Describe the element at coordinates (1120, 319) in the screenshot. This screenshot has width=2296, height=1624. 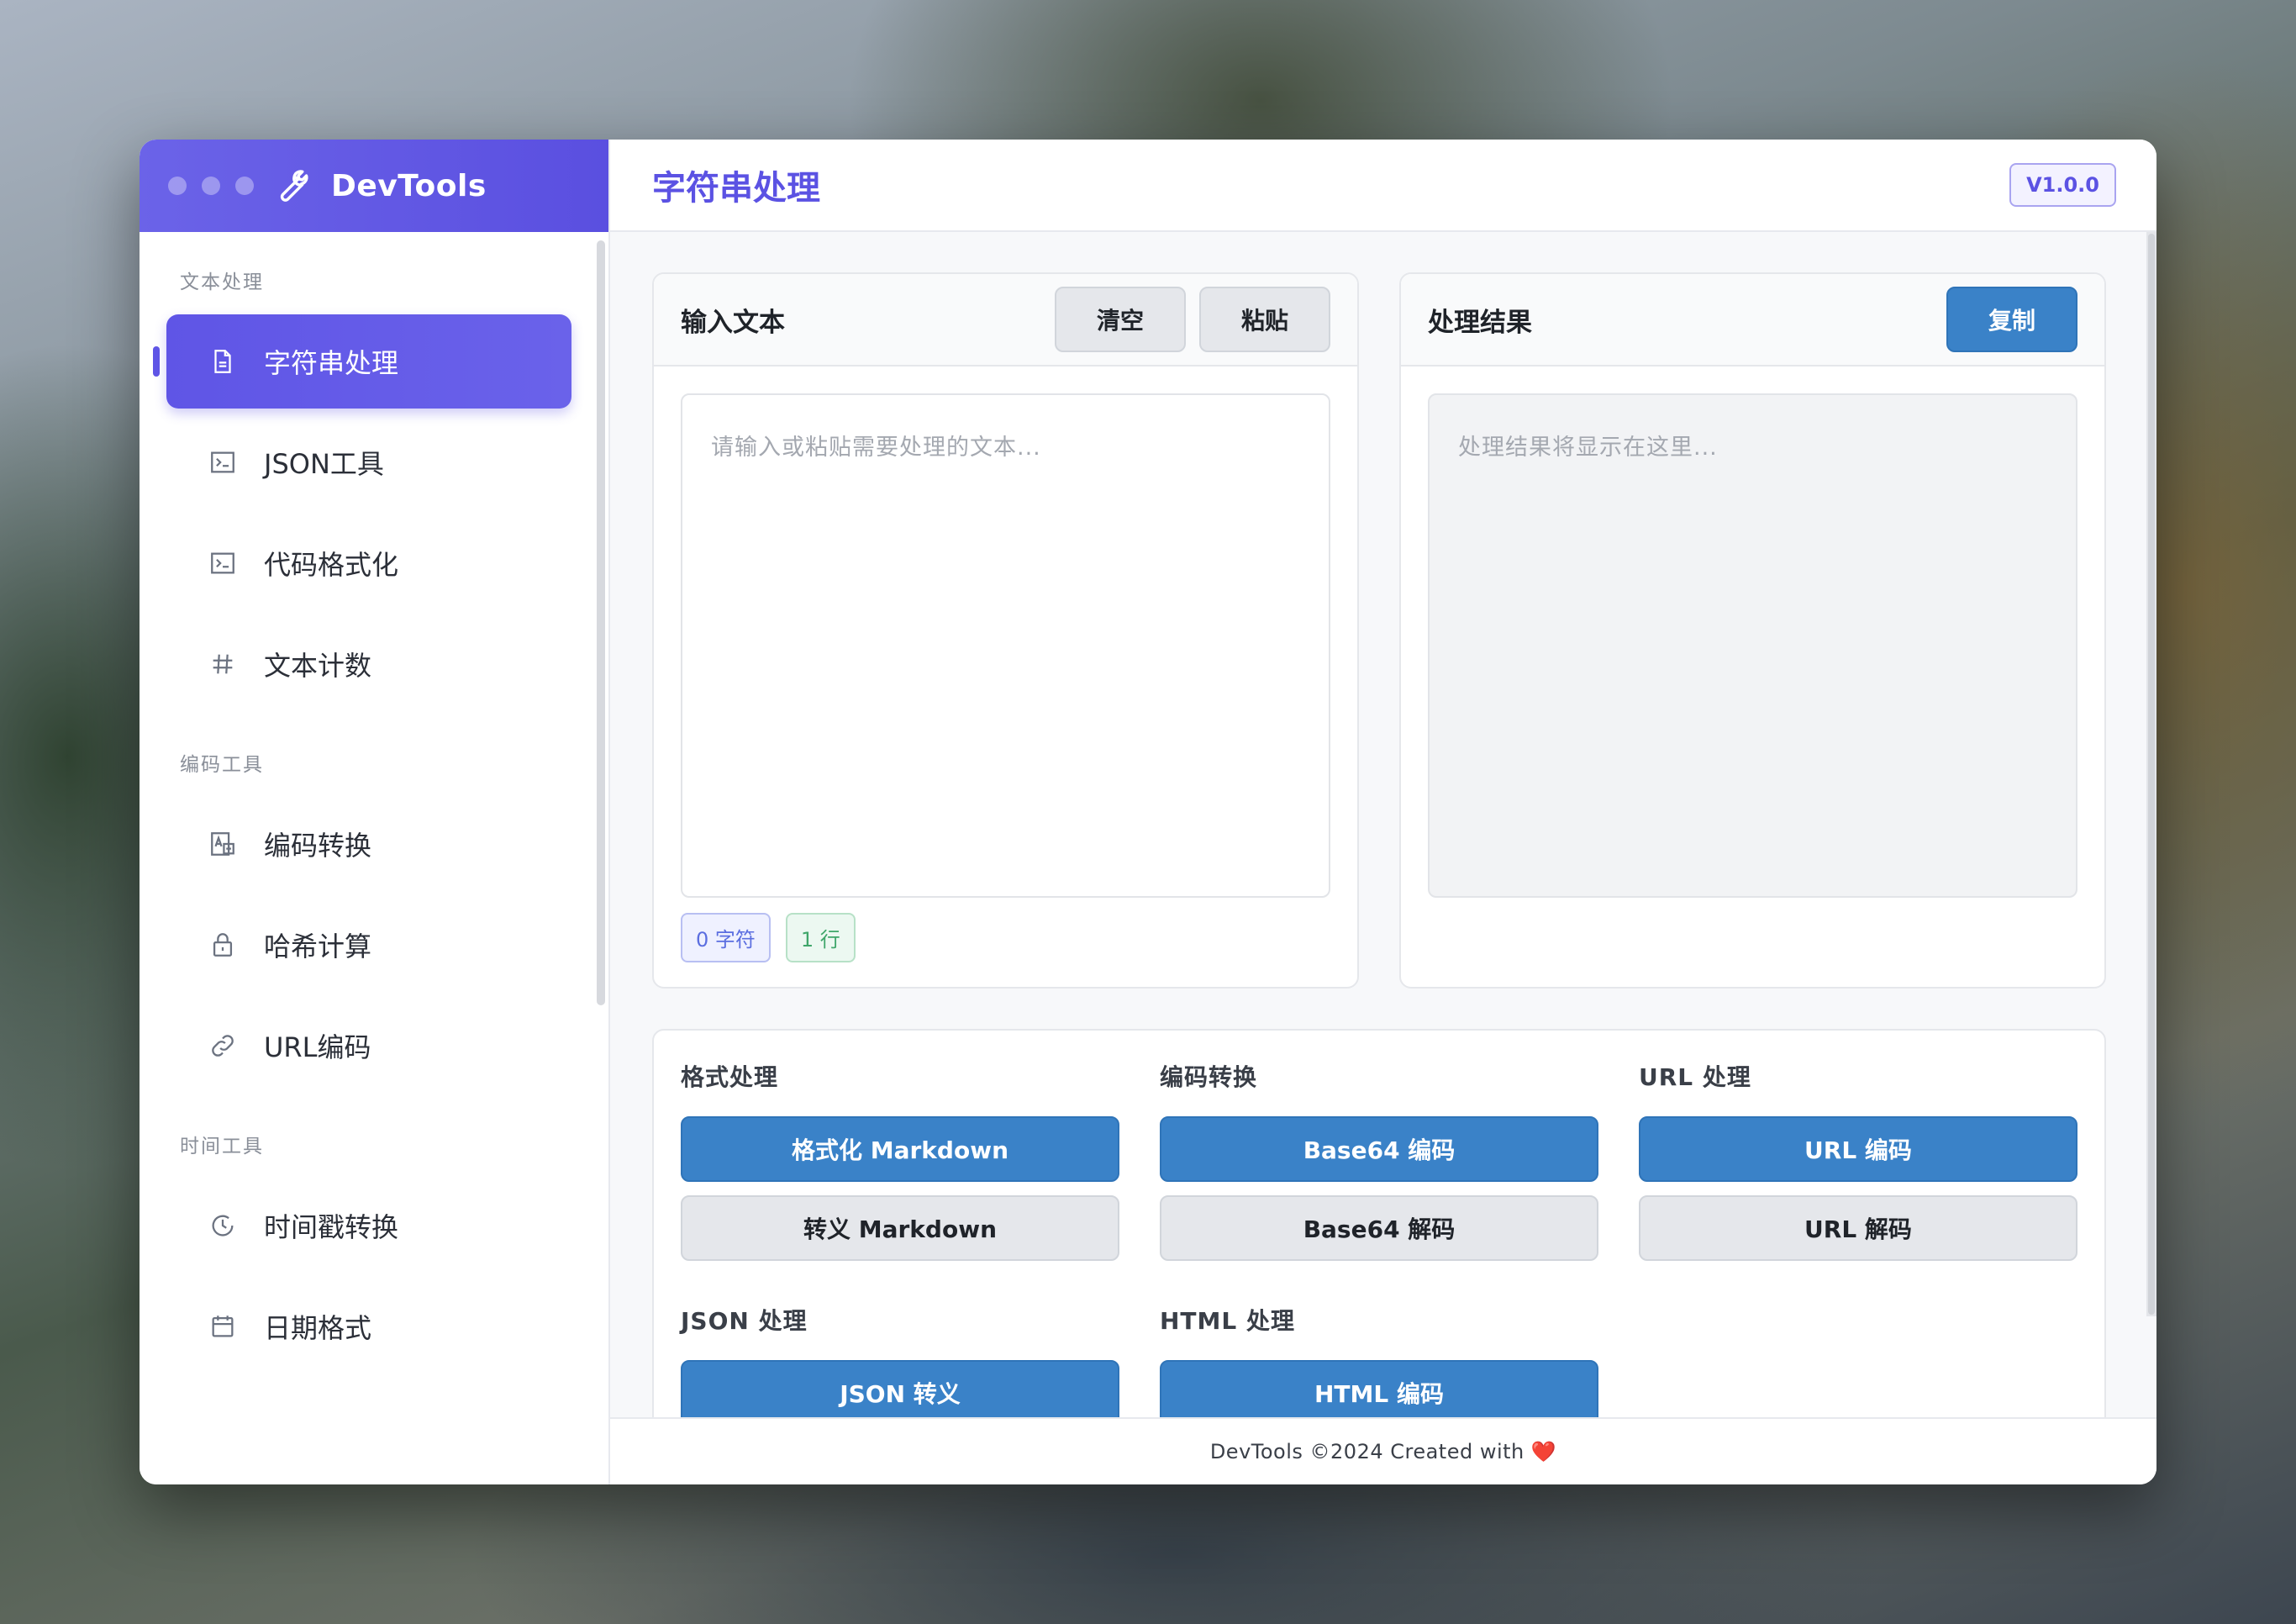
I see `clear-button: 清空` at that location.